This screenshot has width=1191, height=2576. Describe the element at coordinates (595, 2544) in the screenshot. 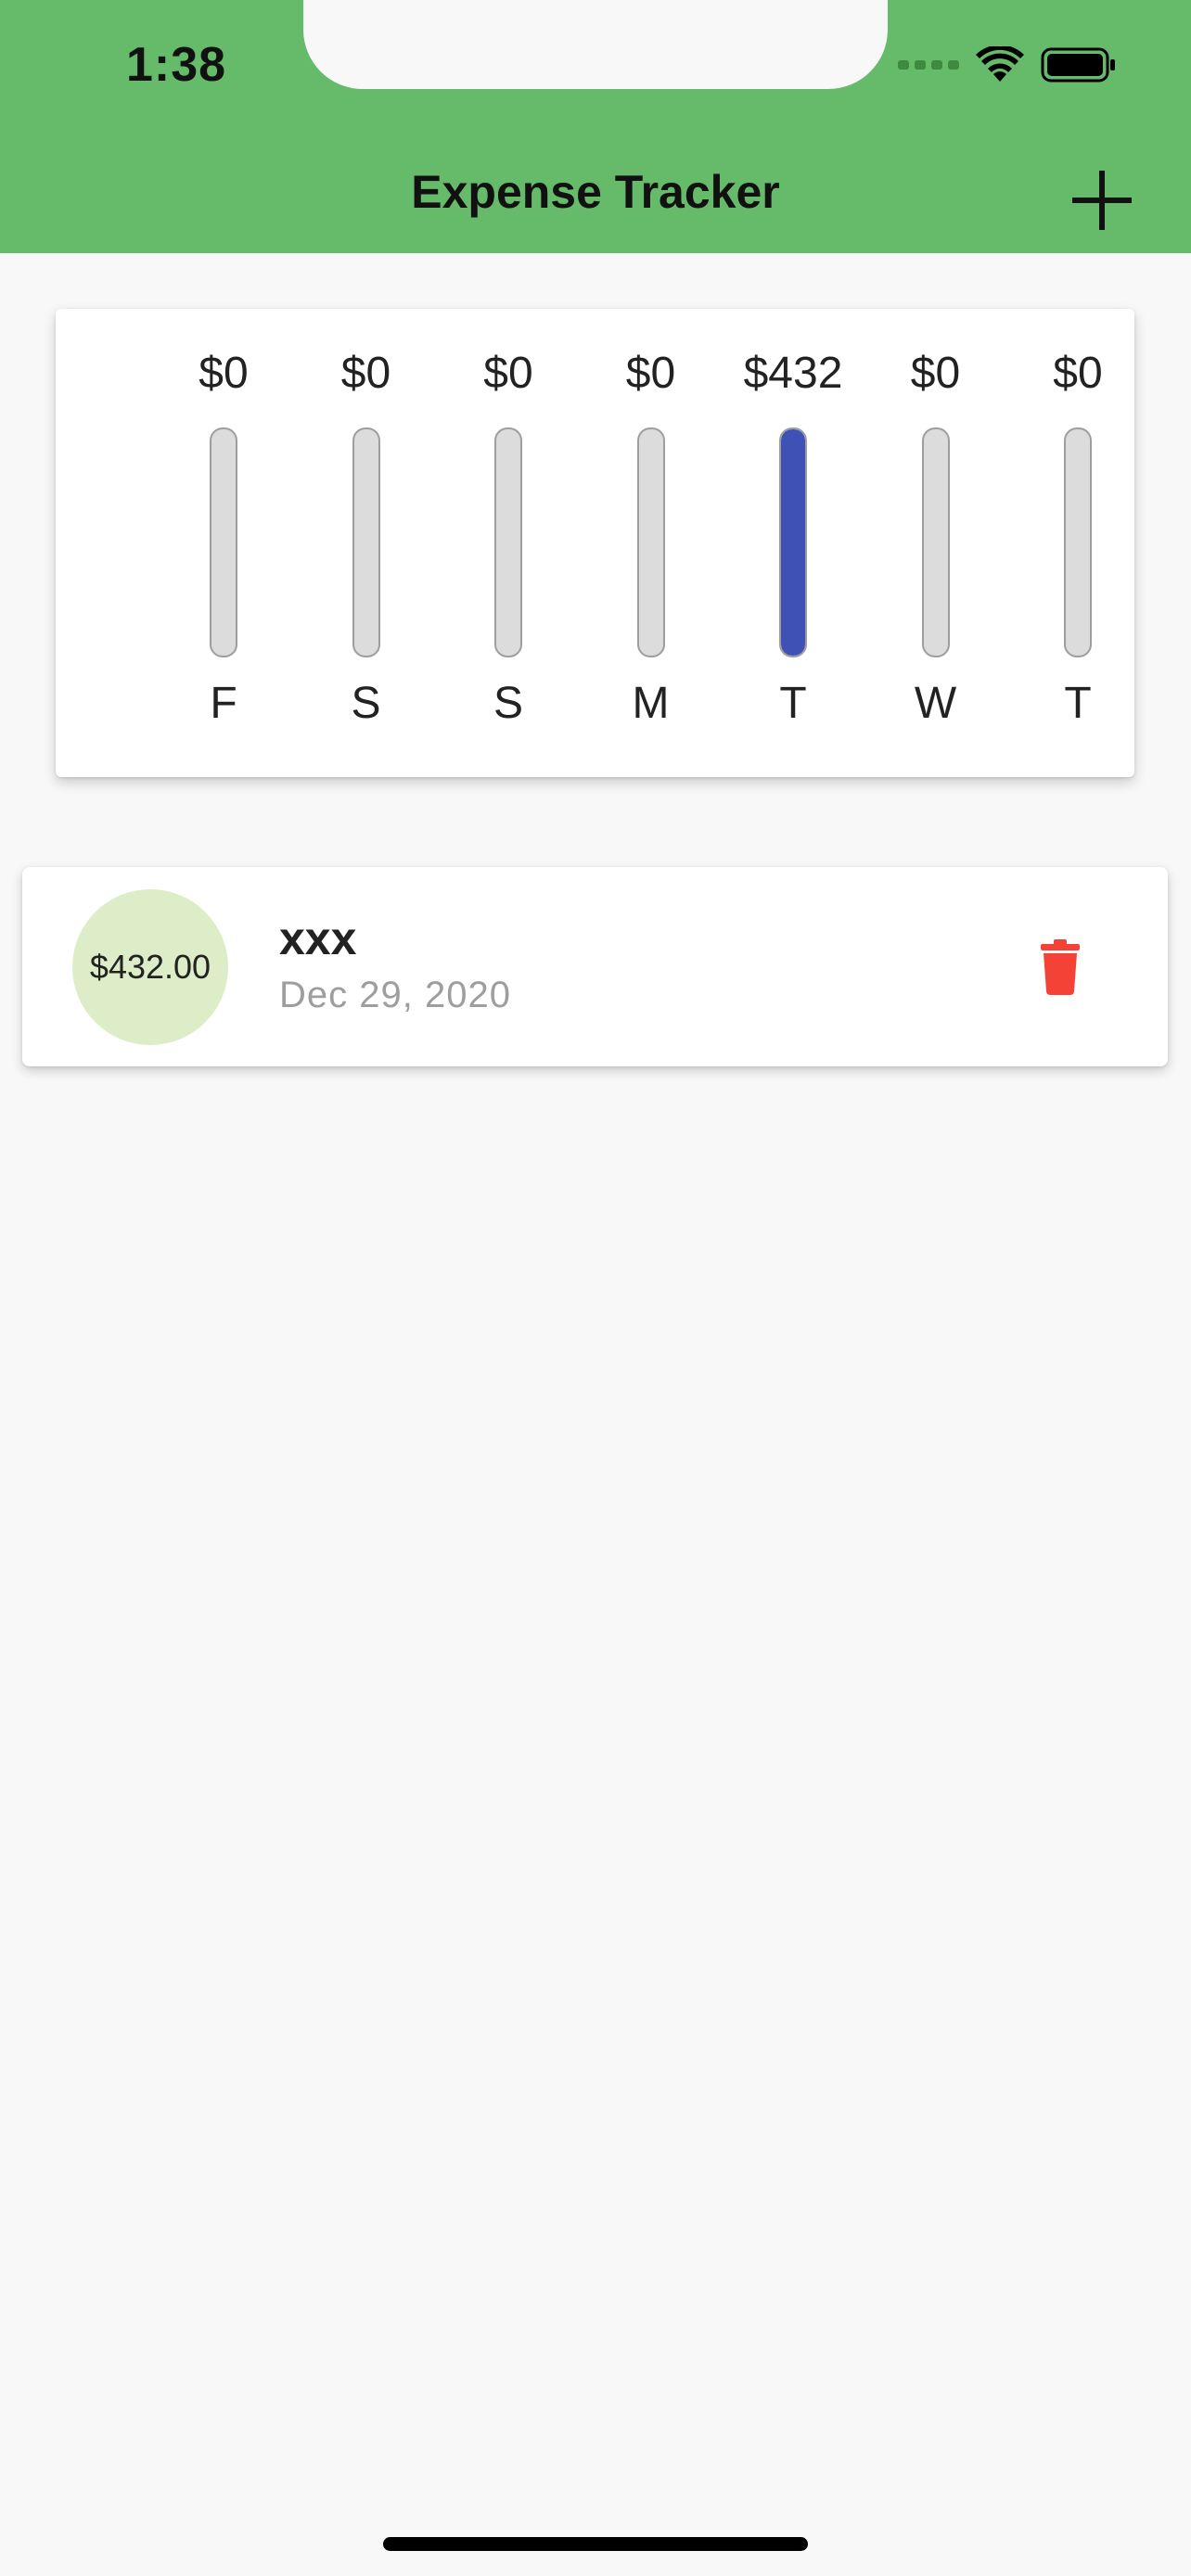

I see `home-indicator` at that location.